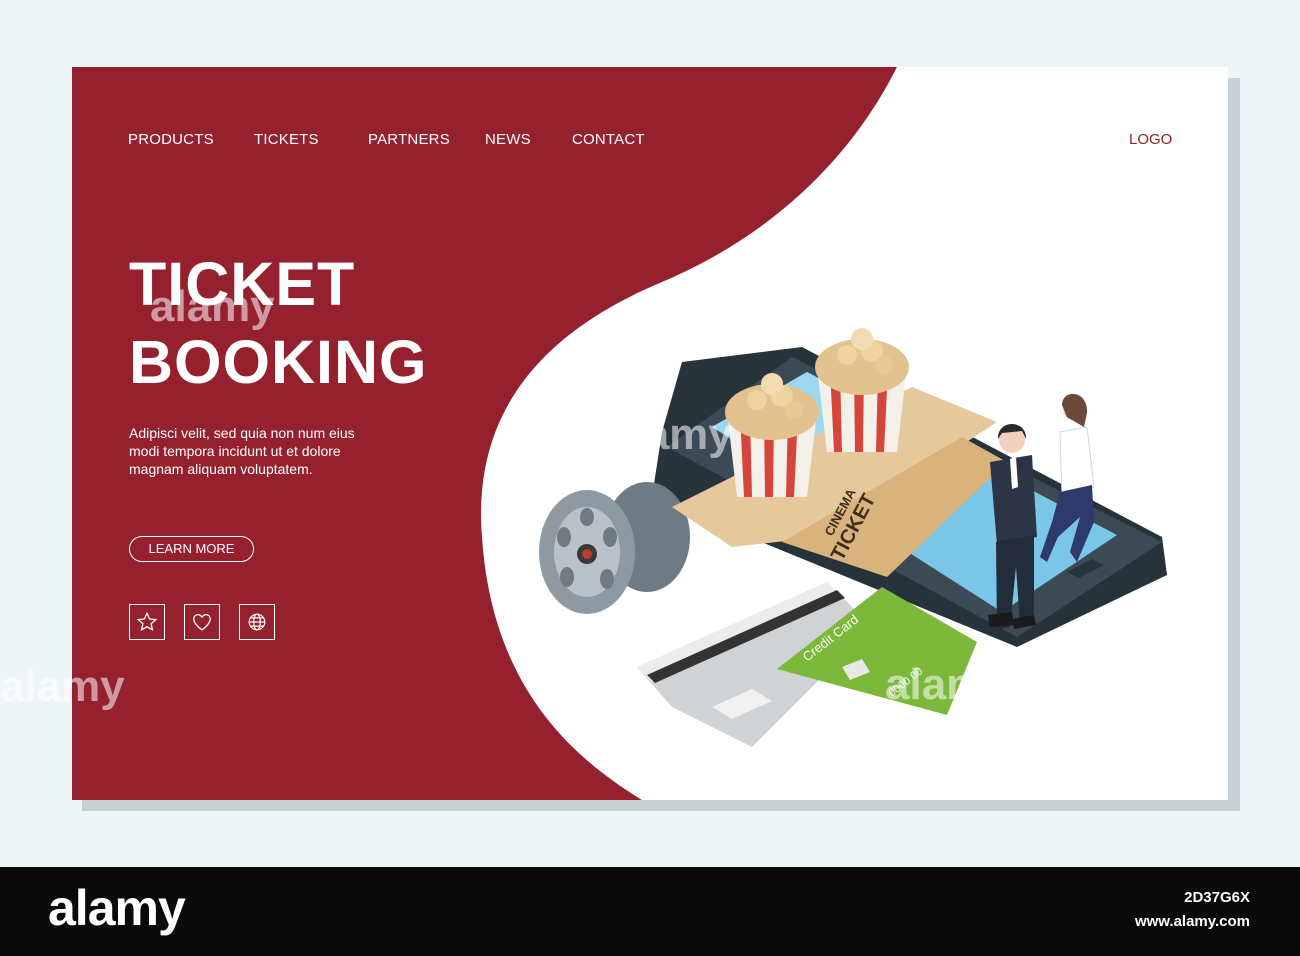 This screenshot has height=956, width=1300. Describe the element at coordinates (650, 911) in the screenshot. I see `stock-footer: alamy 2D37G6X www.alamy.com` at that location.